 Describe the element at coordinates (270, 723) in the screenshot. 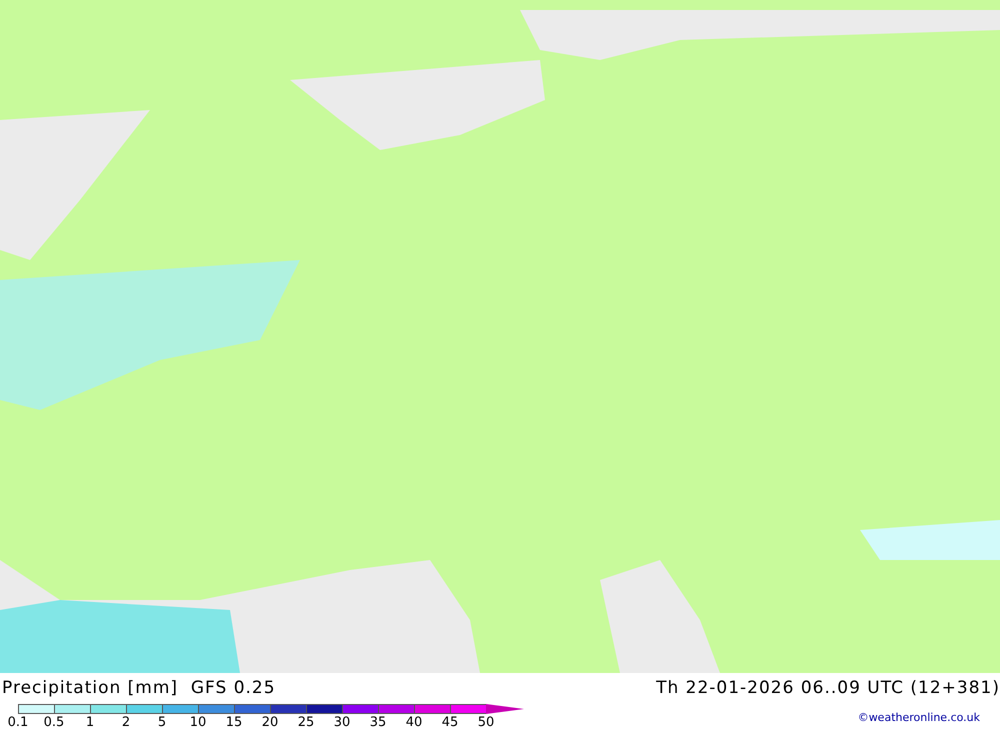

I see `legend-label: 20` at that location.